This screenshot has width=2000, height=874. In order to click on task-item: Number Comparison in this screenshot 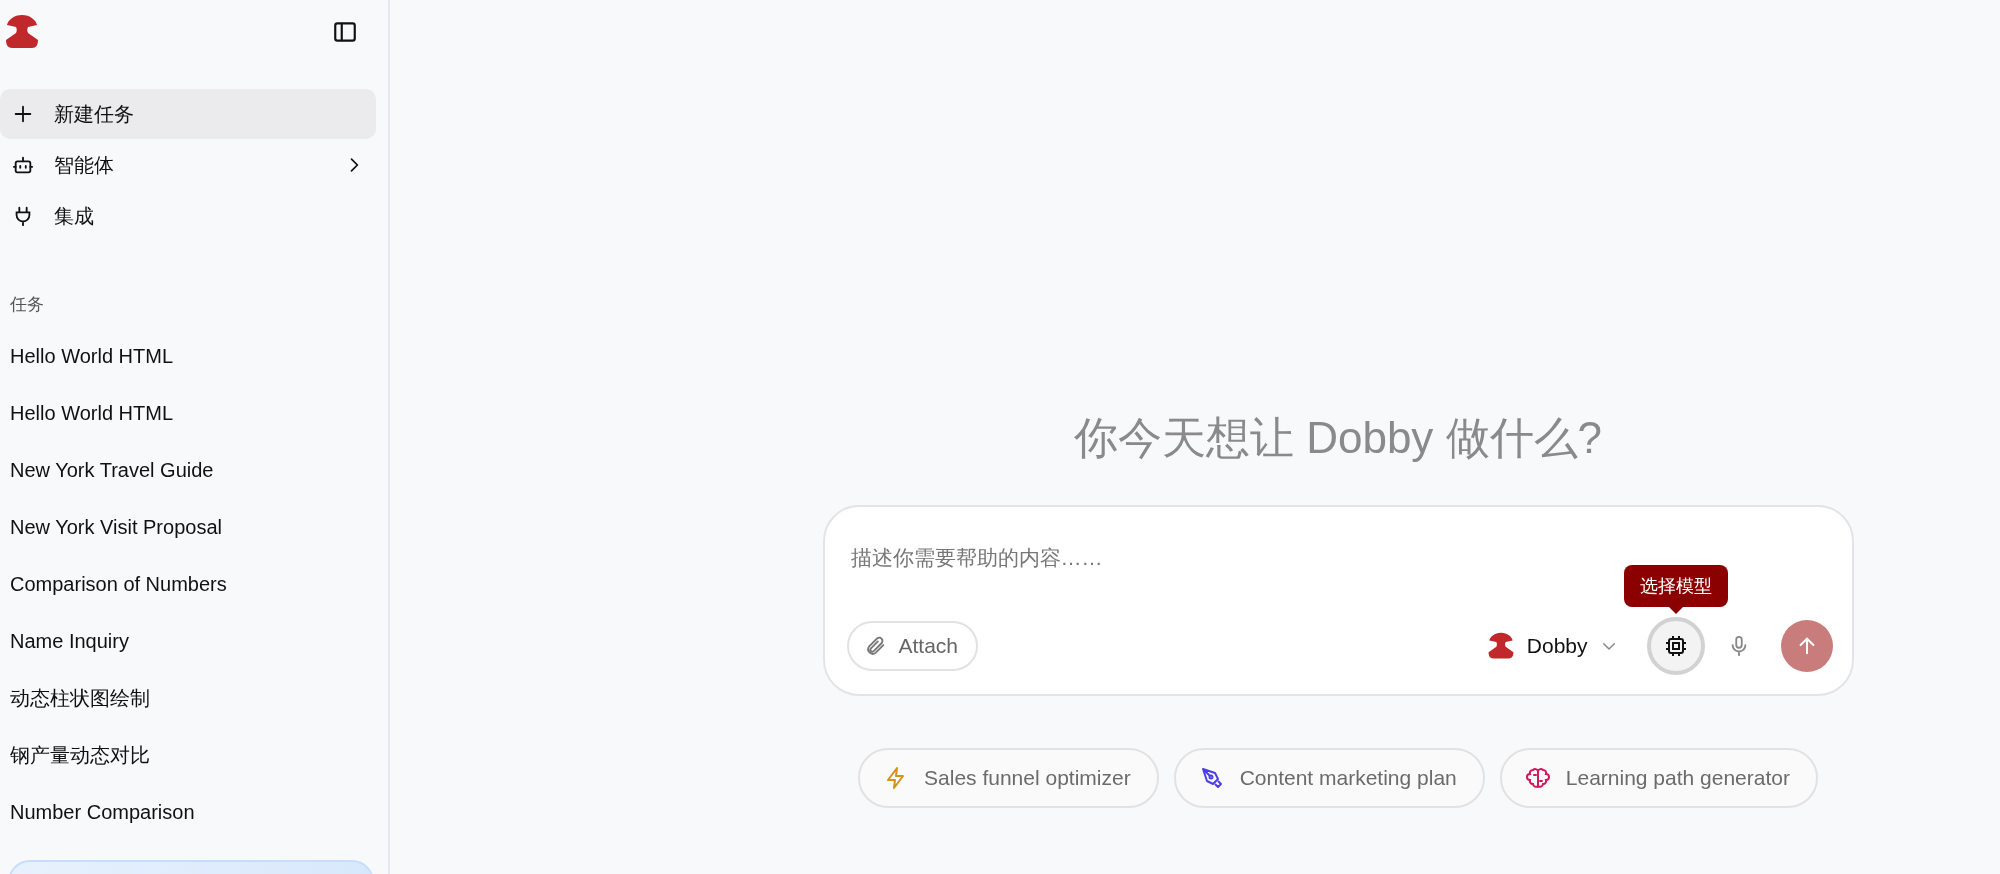, I will do `click(97, 812)`.